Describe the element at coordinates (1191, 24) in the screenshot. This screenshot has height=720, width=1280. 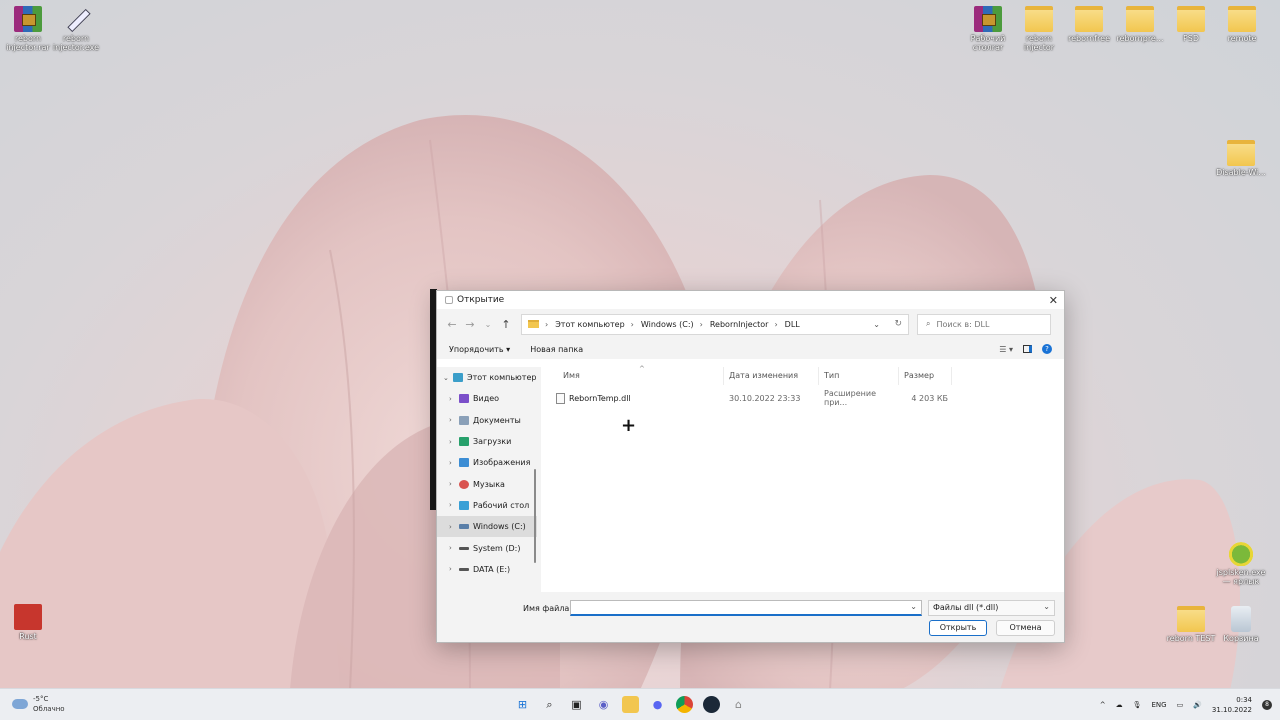
I see `desktop-icon-psd: PSD` at that location.